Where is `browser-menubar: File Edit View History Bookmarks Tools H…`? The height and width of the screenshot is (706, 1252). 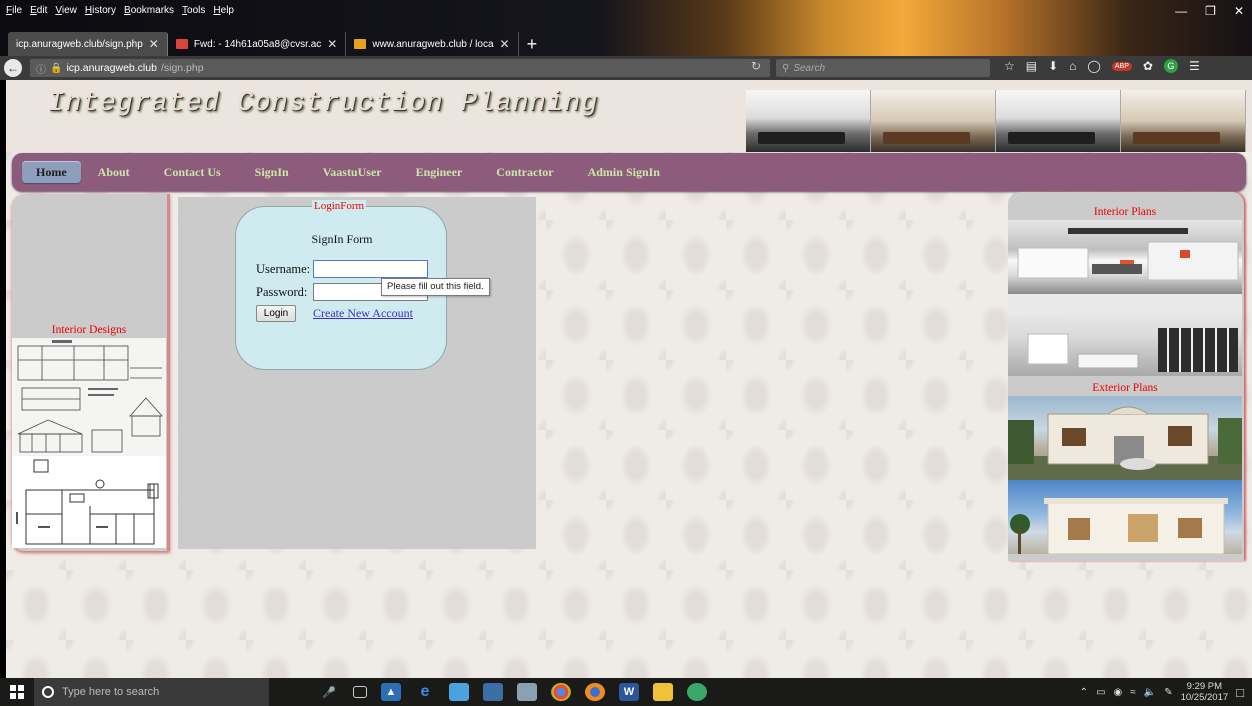 browser-menubar: File Edit View History Bookmarks Tools H… is located at coordinates (120, 10).